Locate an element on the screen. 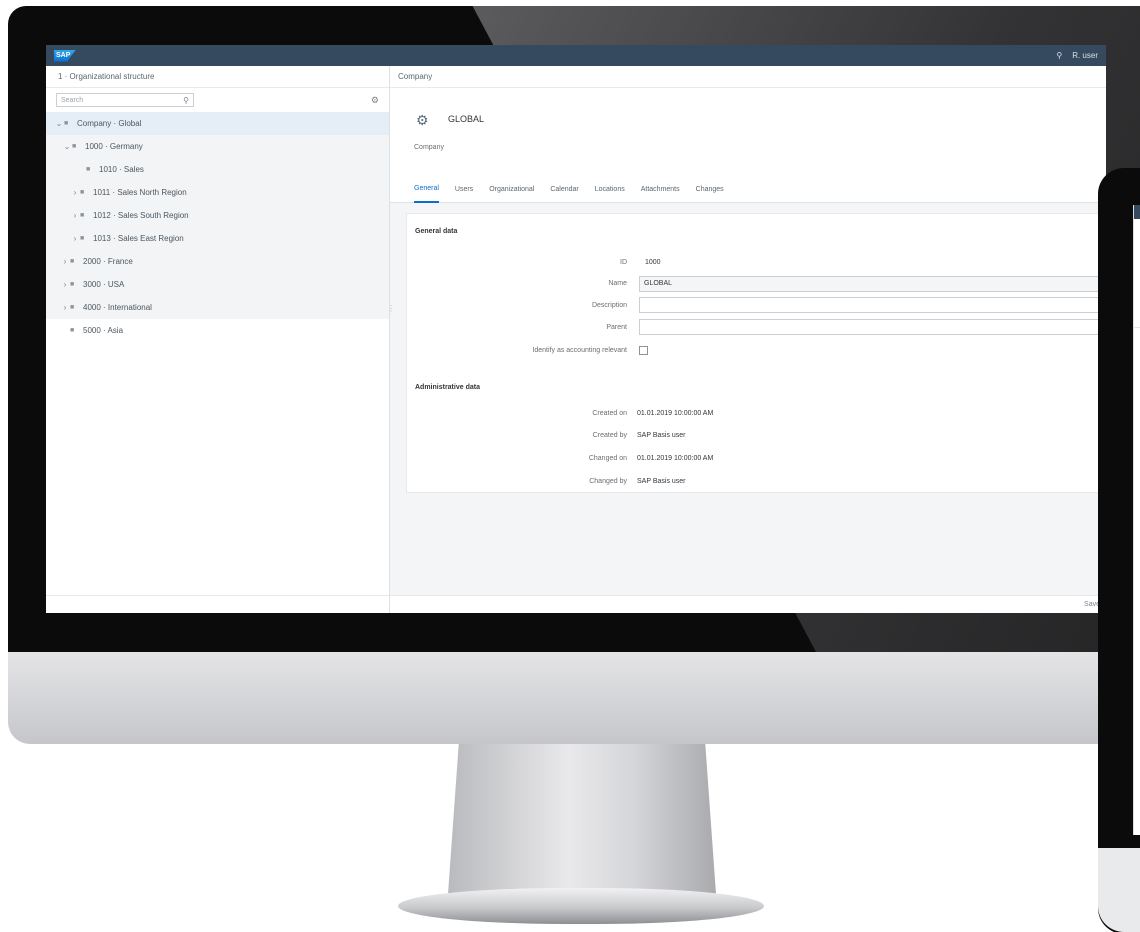 This screenshot has height=932, width=1140. changed-by-label: Changed by is located at coordinates (608, 481).